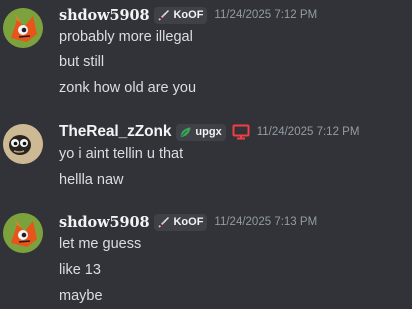 This screenshot has width=412, height=309. What do you see at coordinates (265, 222) in the screenshot?
I see `timestamp: 11/24/2025 7:13 PM` at bounding box center [265, 222].